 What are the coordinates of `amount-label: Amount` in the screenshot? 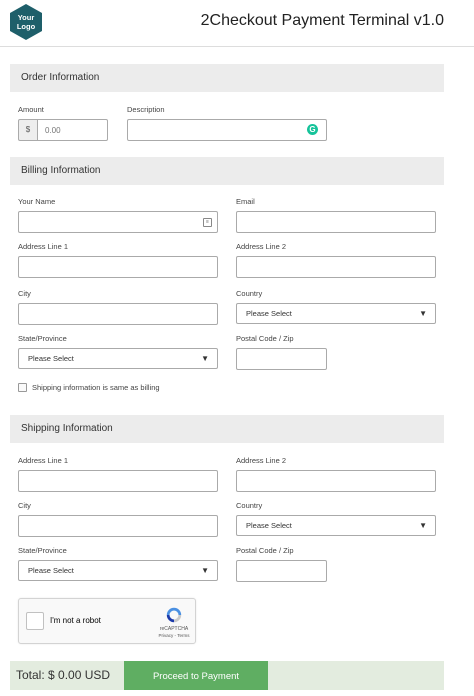 It's located at (31, 109).